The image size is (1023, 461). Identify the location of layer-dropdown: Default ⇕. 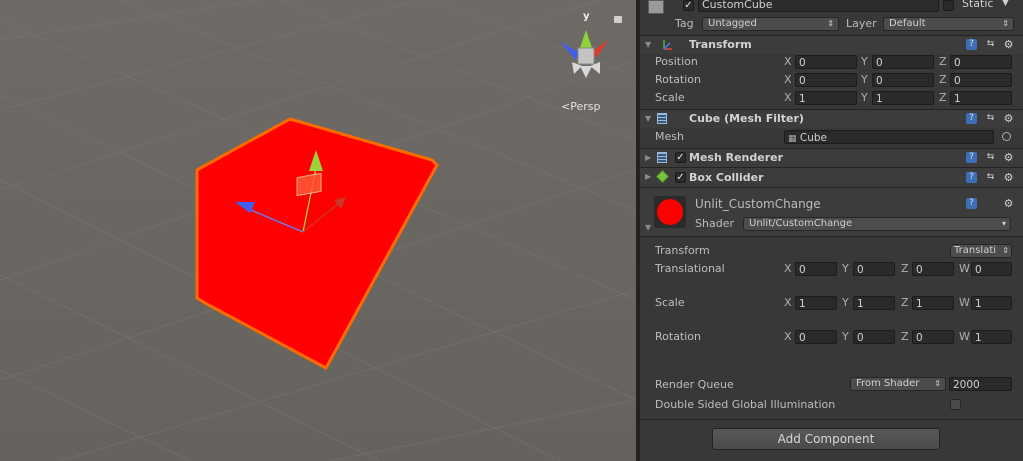
(948, 24).